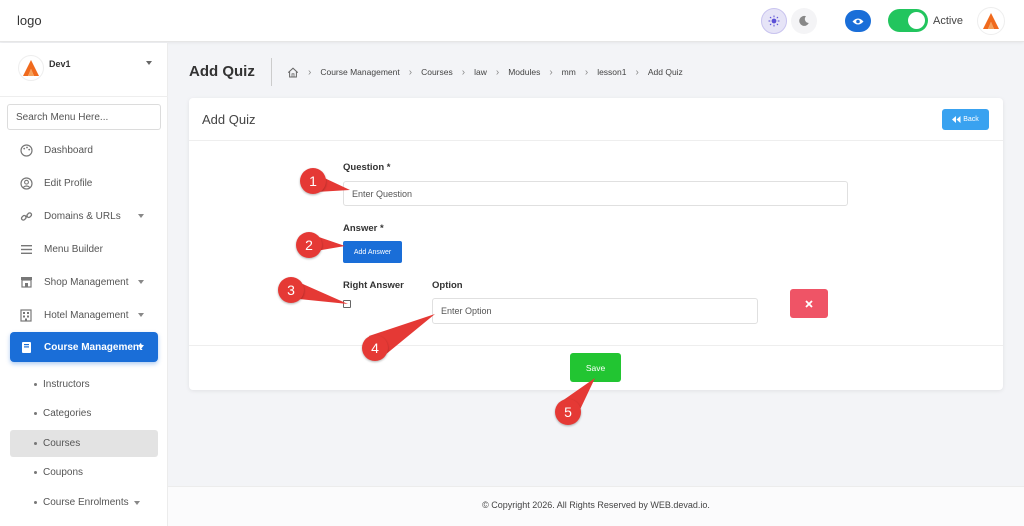 The height and width of the screenshot is (526, 1024). I want to click on sidebar-subitem-course-enrolments: Course Enrolments, so click(84, 502).